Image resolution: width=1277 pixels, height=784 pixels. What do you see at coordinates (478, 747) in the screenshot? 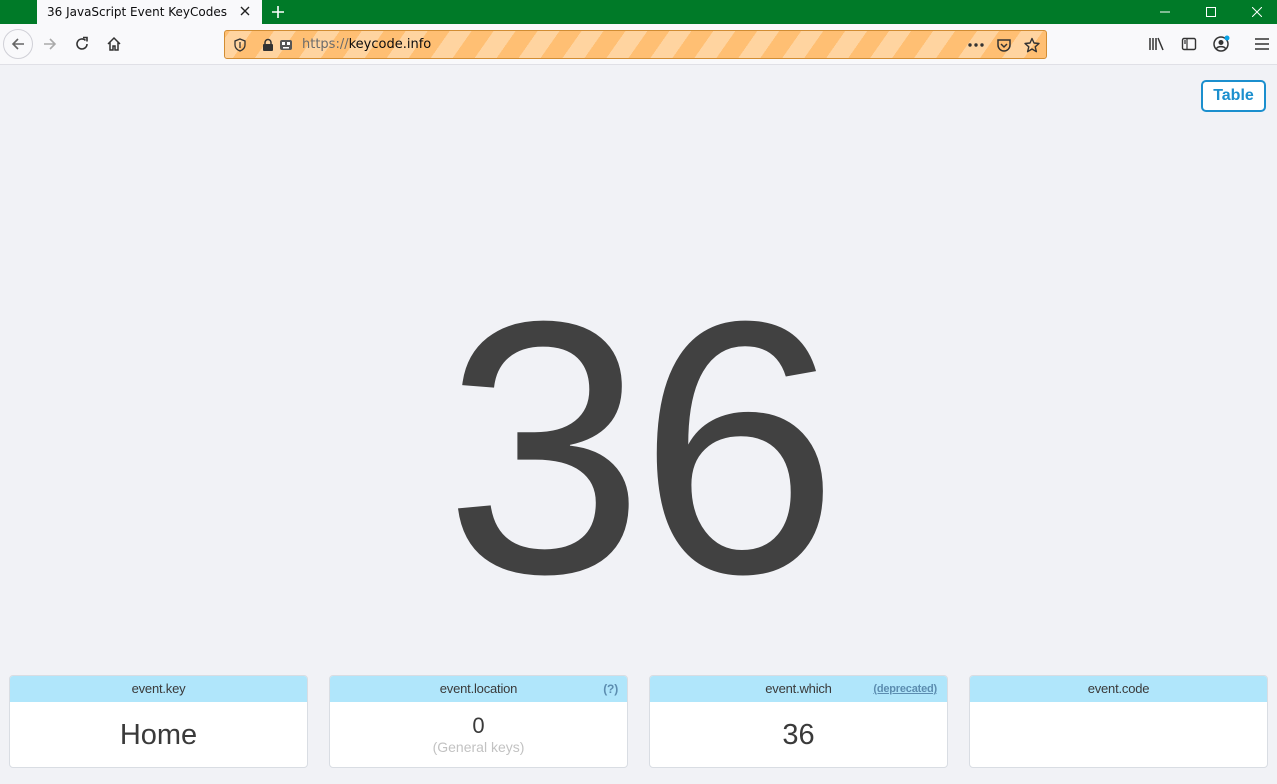
I see `event-location-description: (General keys)` at bounding box center [478, 747].